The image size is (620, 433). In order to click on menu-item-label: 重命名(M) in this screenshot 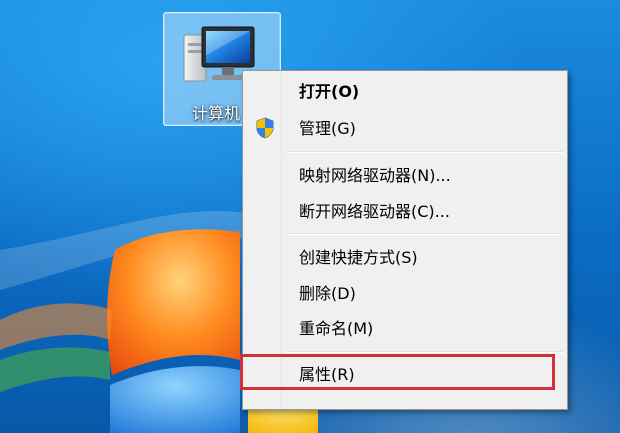, I will do `click(336, 328)`.